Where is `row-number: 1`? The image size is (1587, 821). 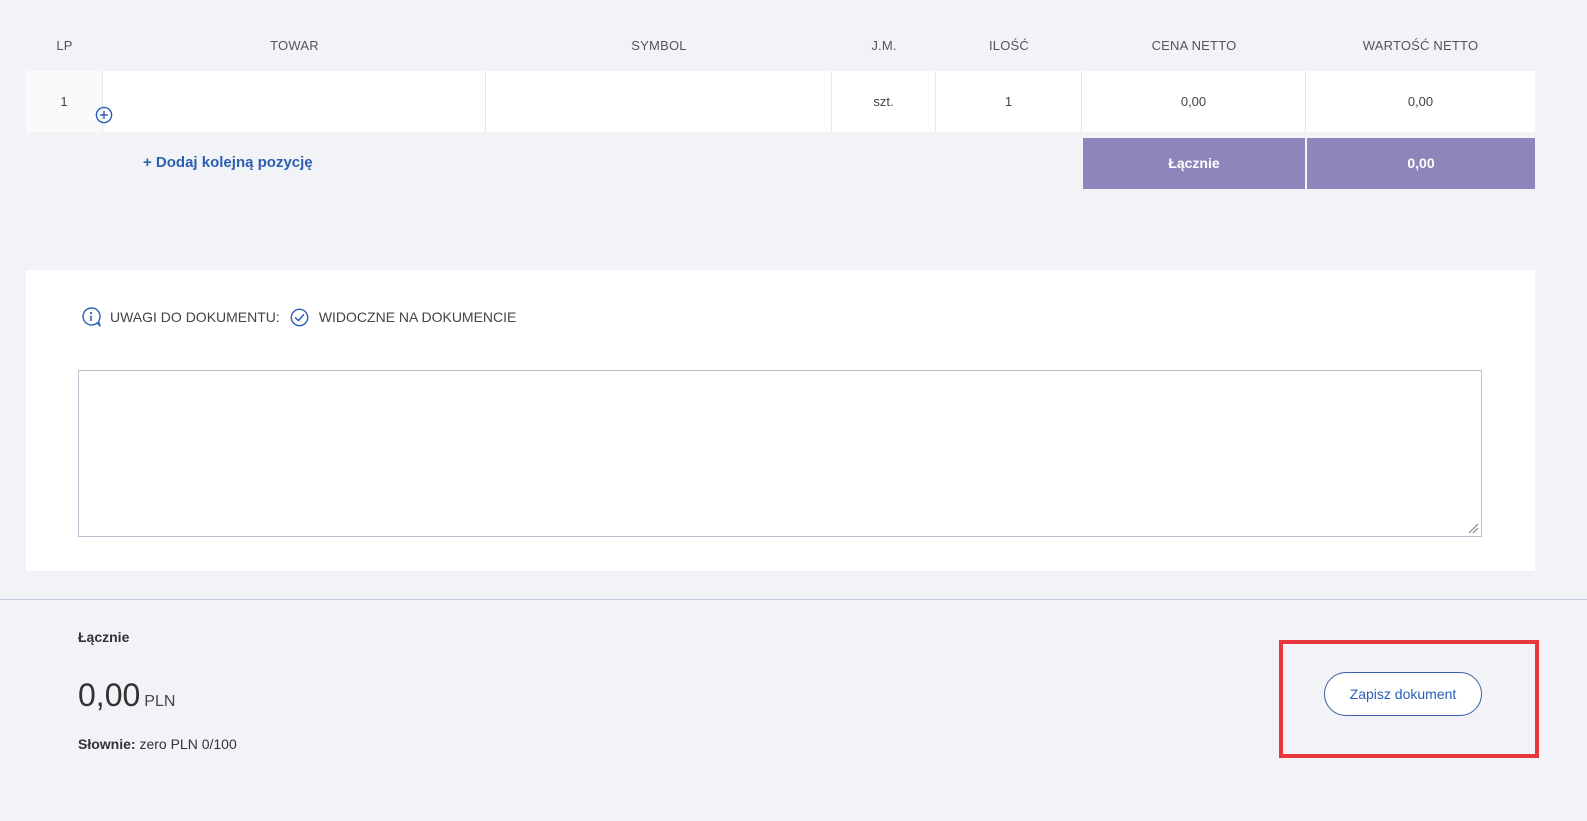 row-number: 1 is located at coordinates (64, 101).